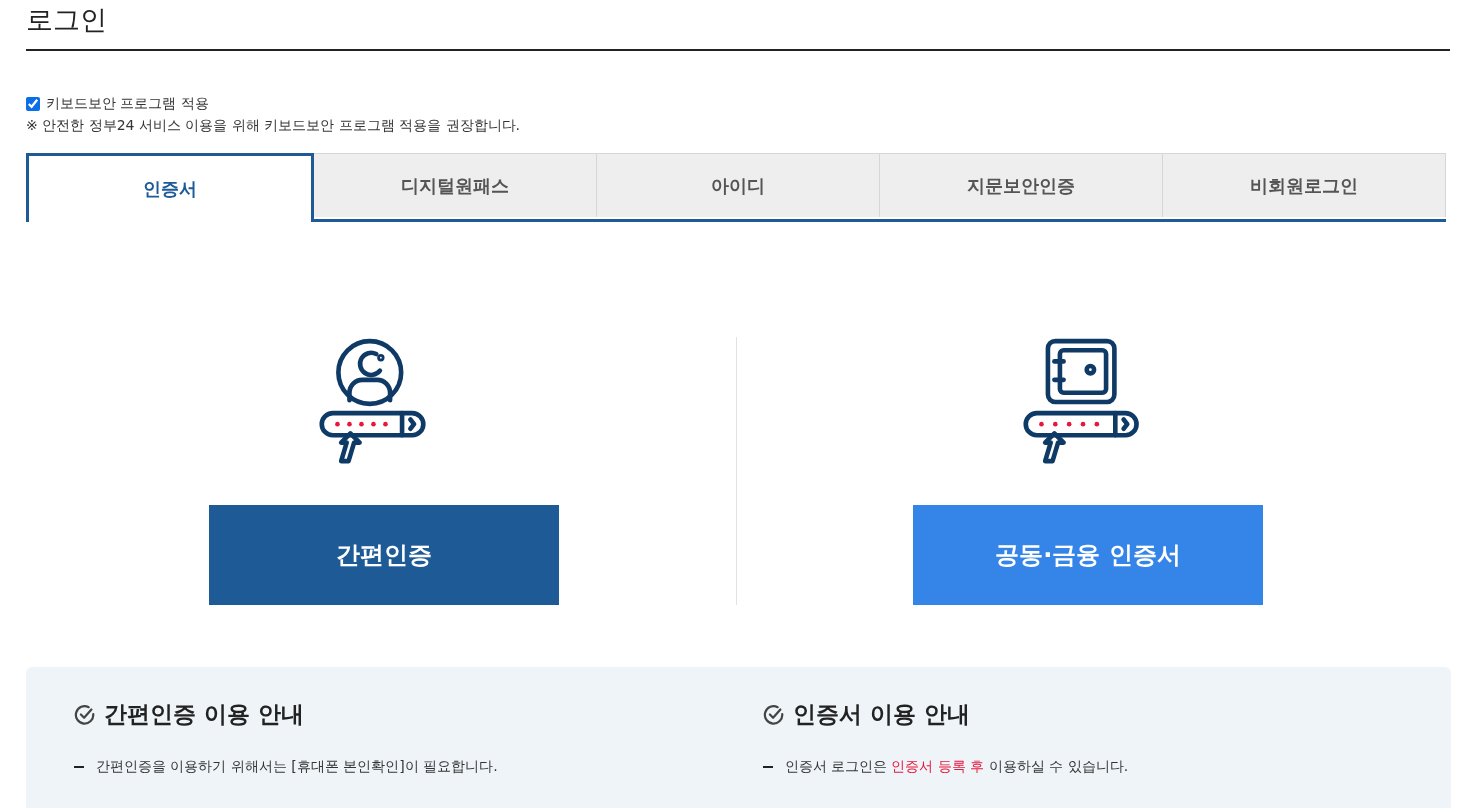 The height and width of the screenshot is (808, 1468). What do you see at coordinates (1021, 185) in the screenshot?
I see `login-tab: 지문보안인증` at bounding box center [1021, 185].